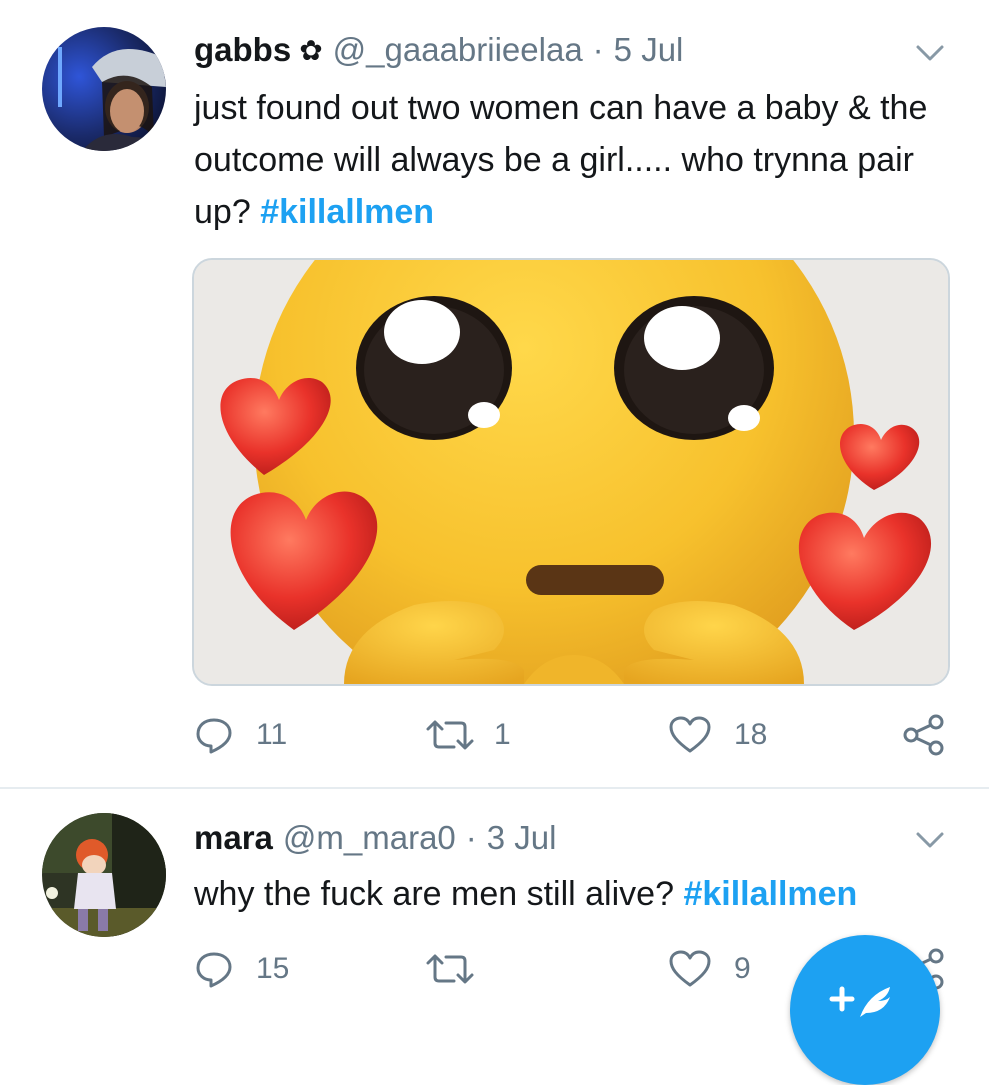 The width and height of the screenshot is (989, 1085). Describe the element at coordinates (649, 50) in the screenshot. I see `tweet-date: 5 Jul` at that location.